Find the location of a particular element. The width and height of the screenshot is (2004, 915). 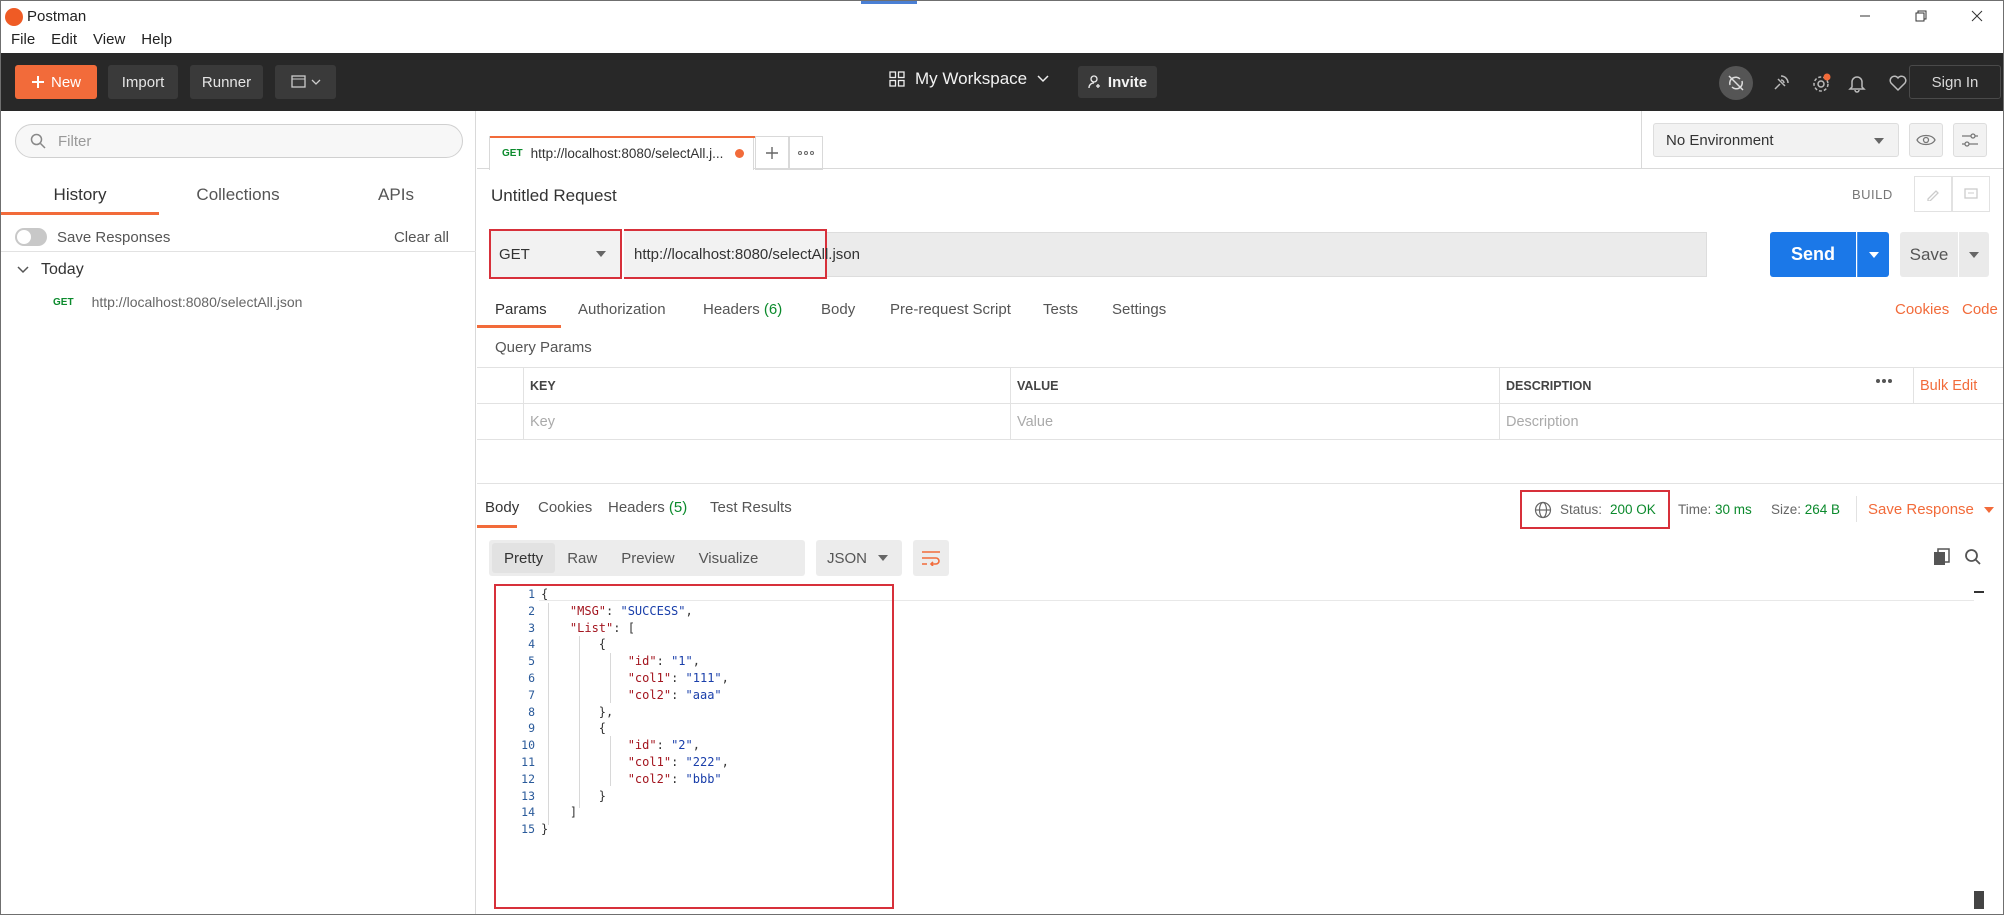

bell-icon is located at coordinates (1857, 84).